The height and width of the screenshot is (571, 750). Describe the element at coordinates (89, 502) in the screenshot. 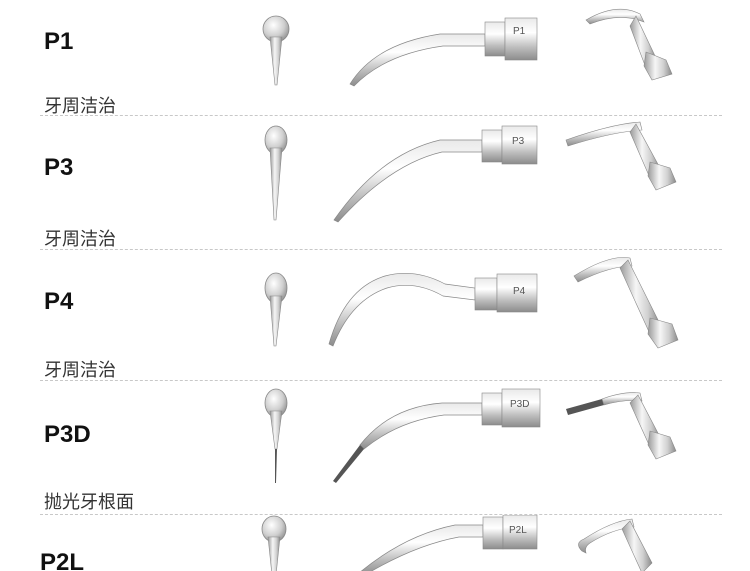

I see `tip-description: 抛光牙根面` at that location.